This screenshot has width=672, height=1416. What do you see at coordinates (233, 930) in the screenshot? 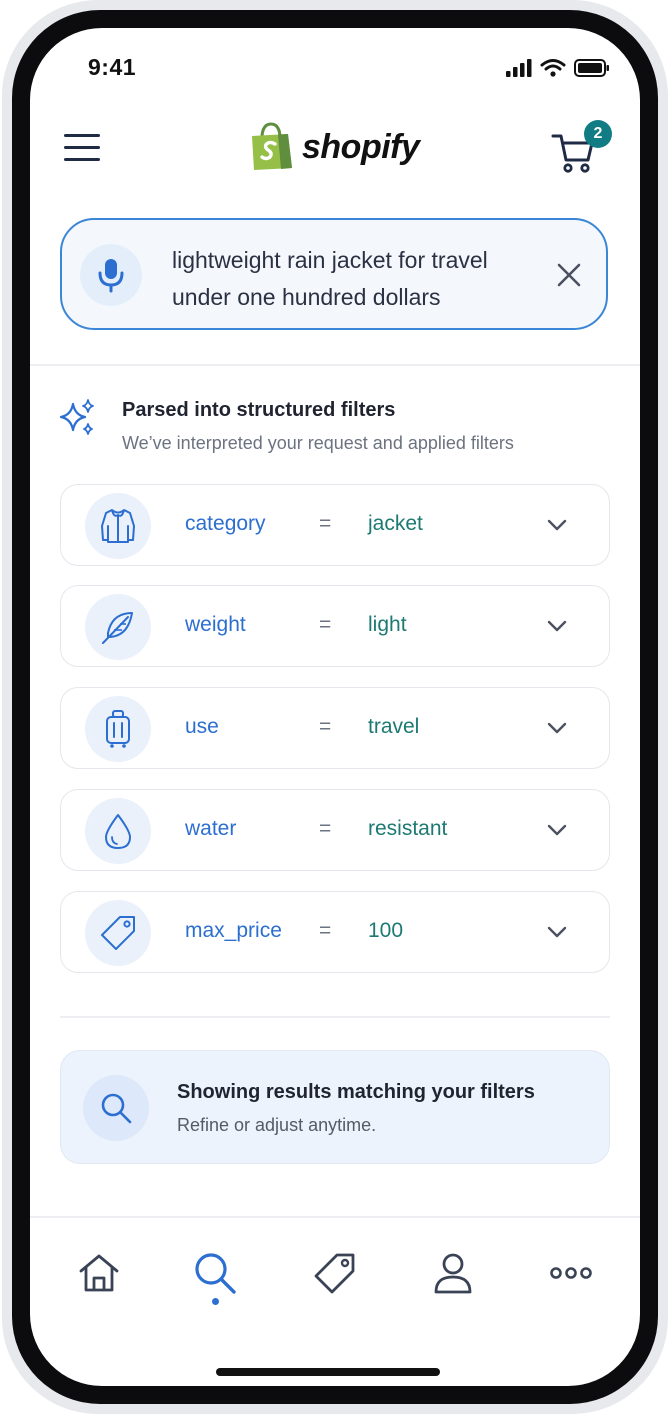
I see `filter-key: max_price` at bounding box center [233, 930].